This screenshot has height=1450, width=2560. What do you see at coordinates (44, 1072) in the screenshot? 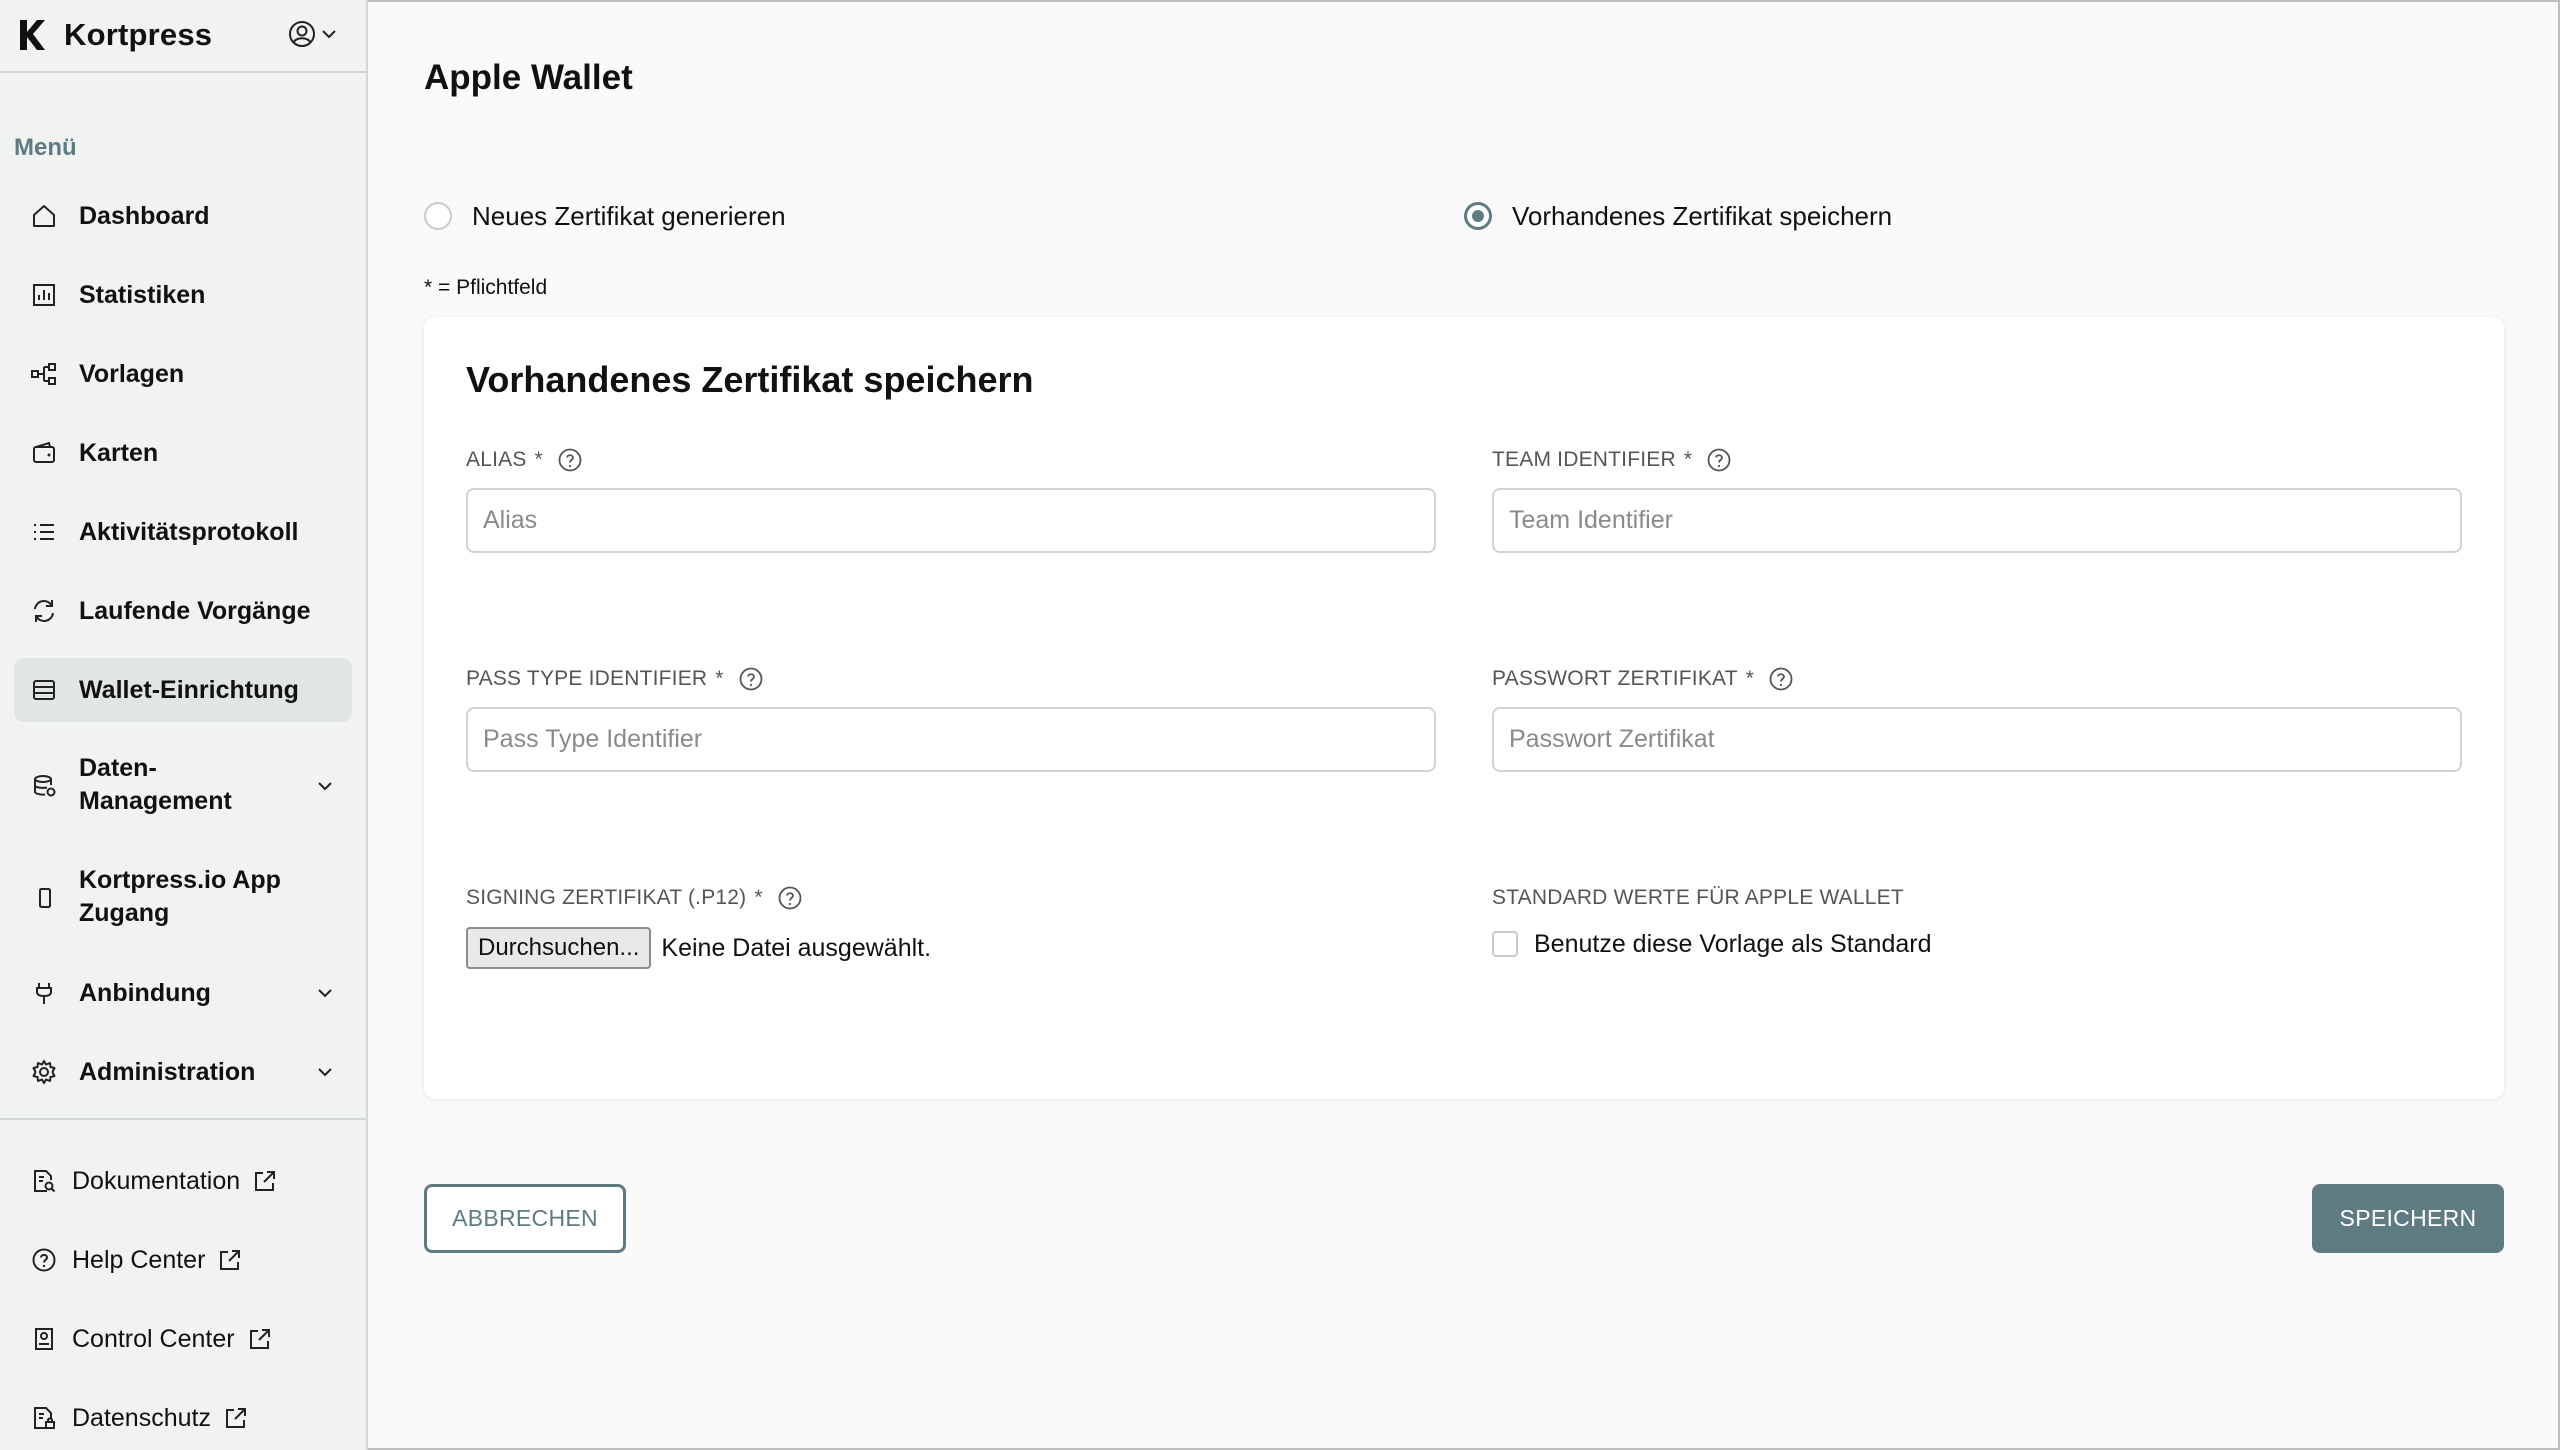
I see `gear-icon` at bounding box center [44, 1072].